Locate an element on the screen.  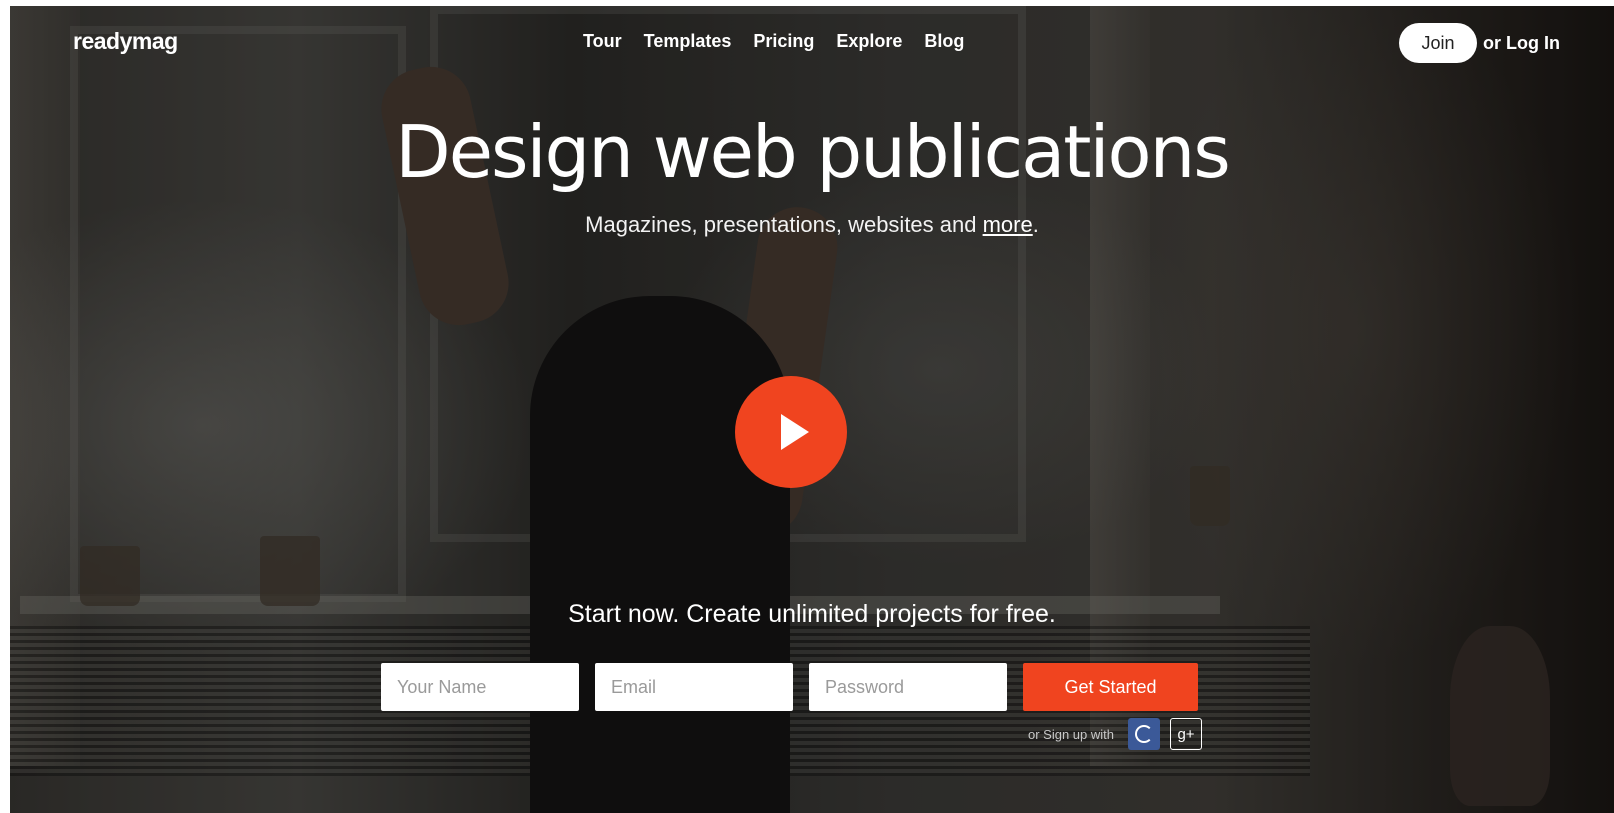
readymag-logo: readymag is located at coordinates (125, 41).